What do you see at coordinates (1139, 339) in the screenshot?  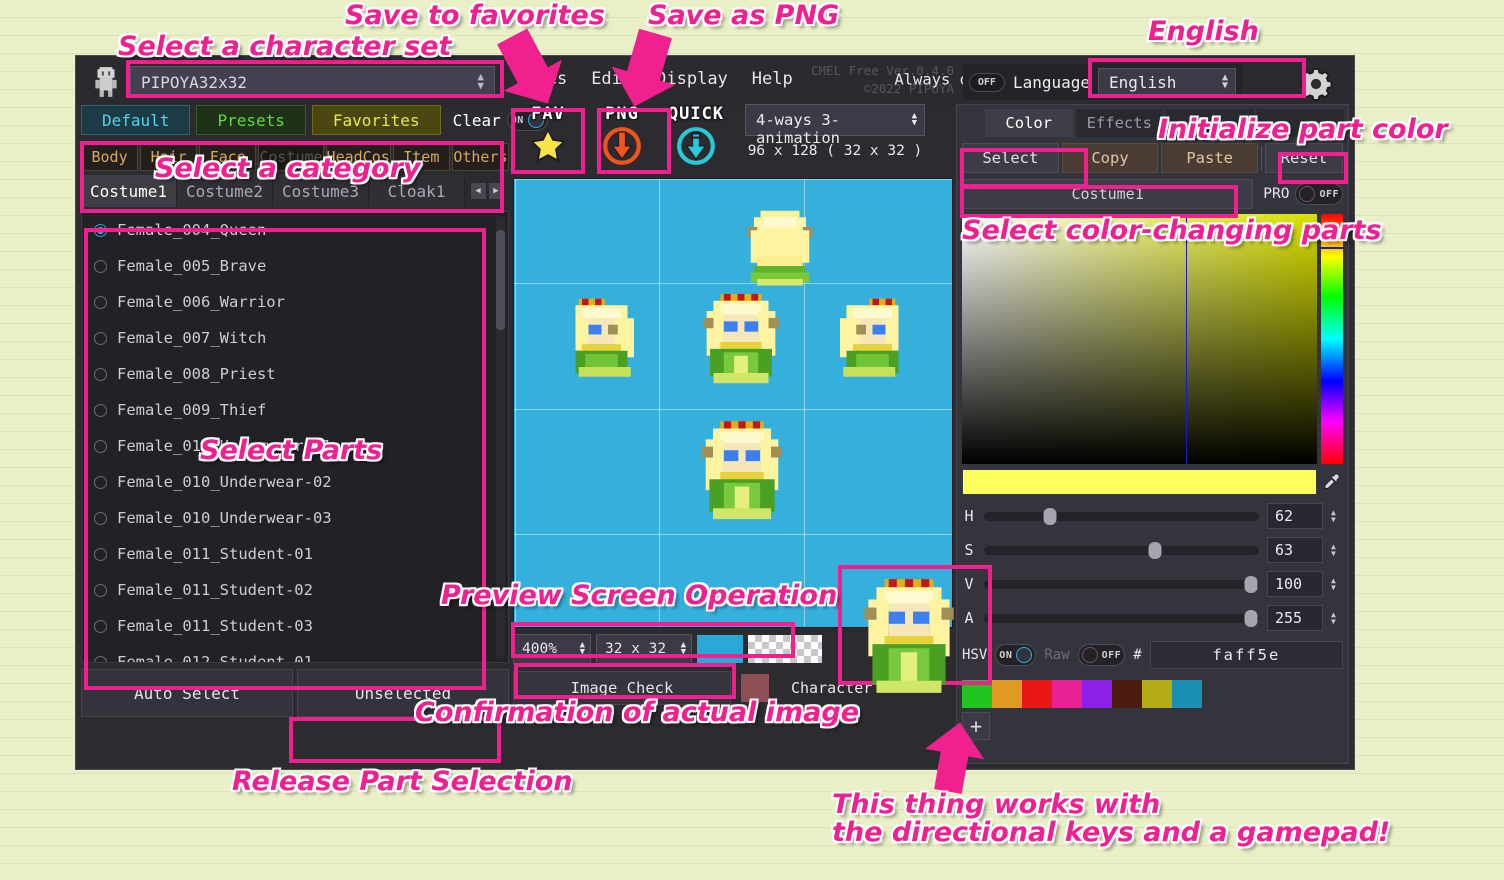 I see `saturation-value-field` at bounding box center [1139, 339].